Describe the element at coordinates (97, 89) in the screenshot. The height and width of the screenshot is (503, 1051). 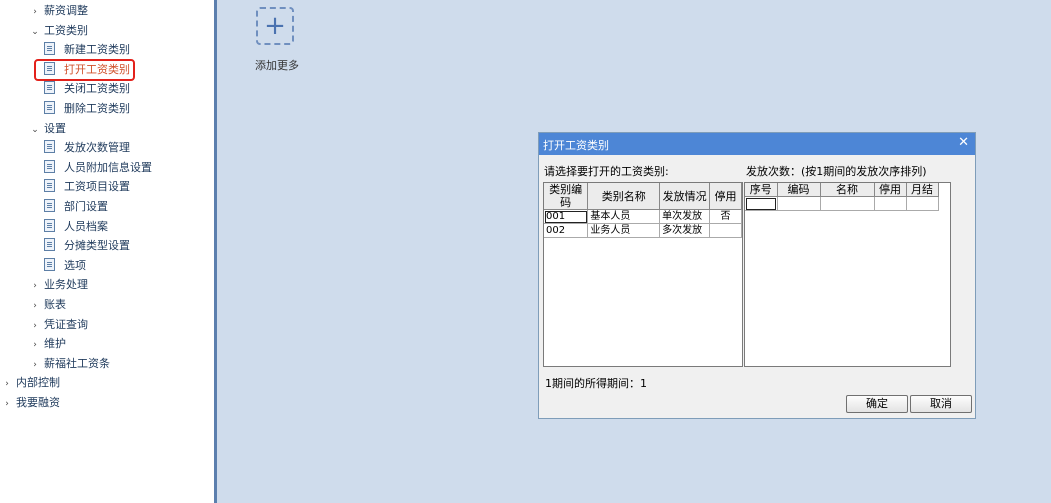
I see `sidebar-item-label: 关闭工资类别` at that location.